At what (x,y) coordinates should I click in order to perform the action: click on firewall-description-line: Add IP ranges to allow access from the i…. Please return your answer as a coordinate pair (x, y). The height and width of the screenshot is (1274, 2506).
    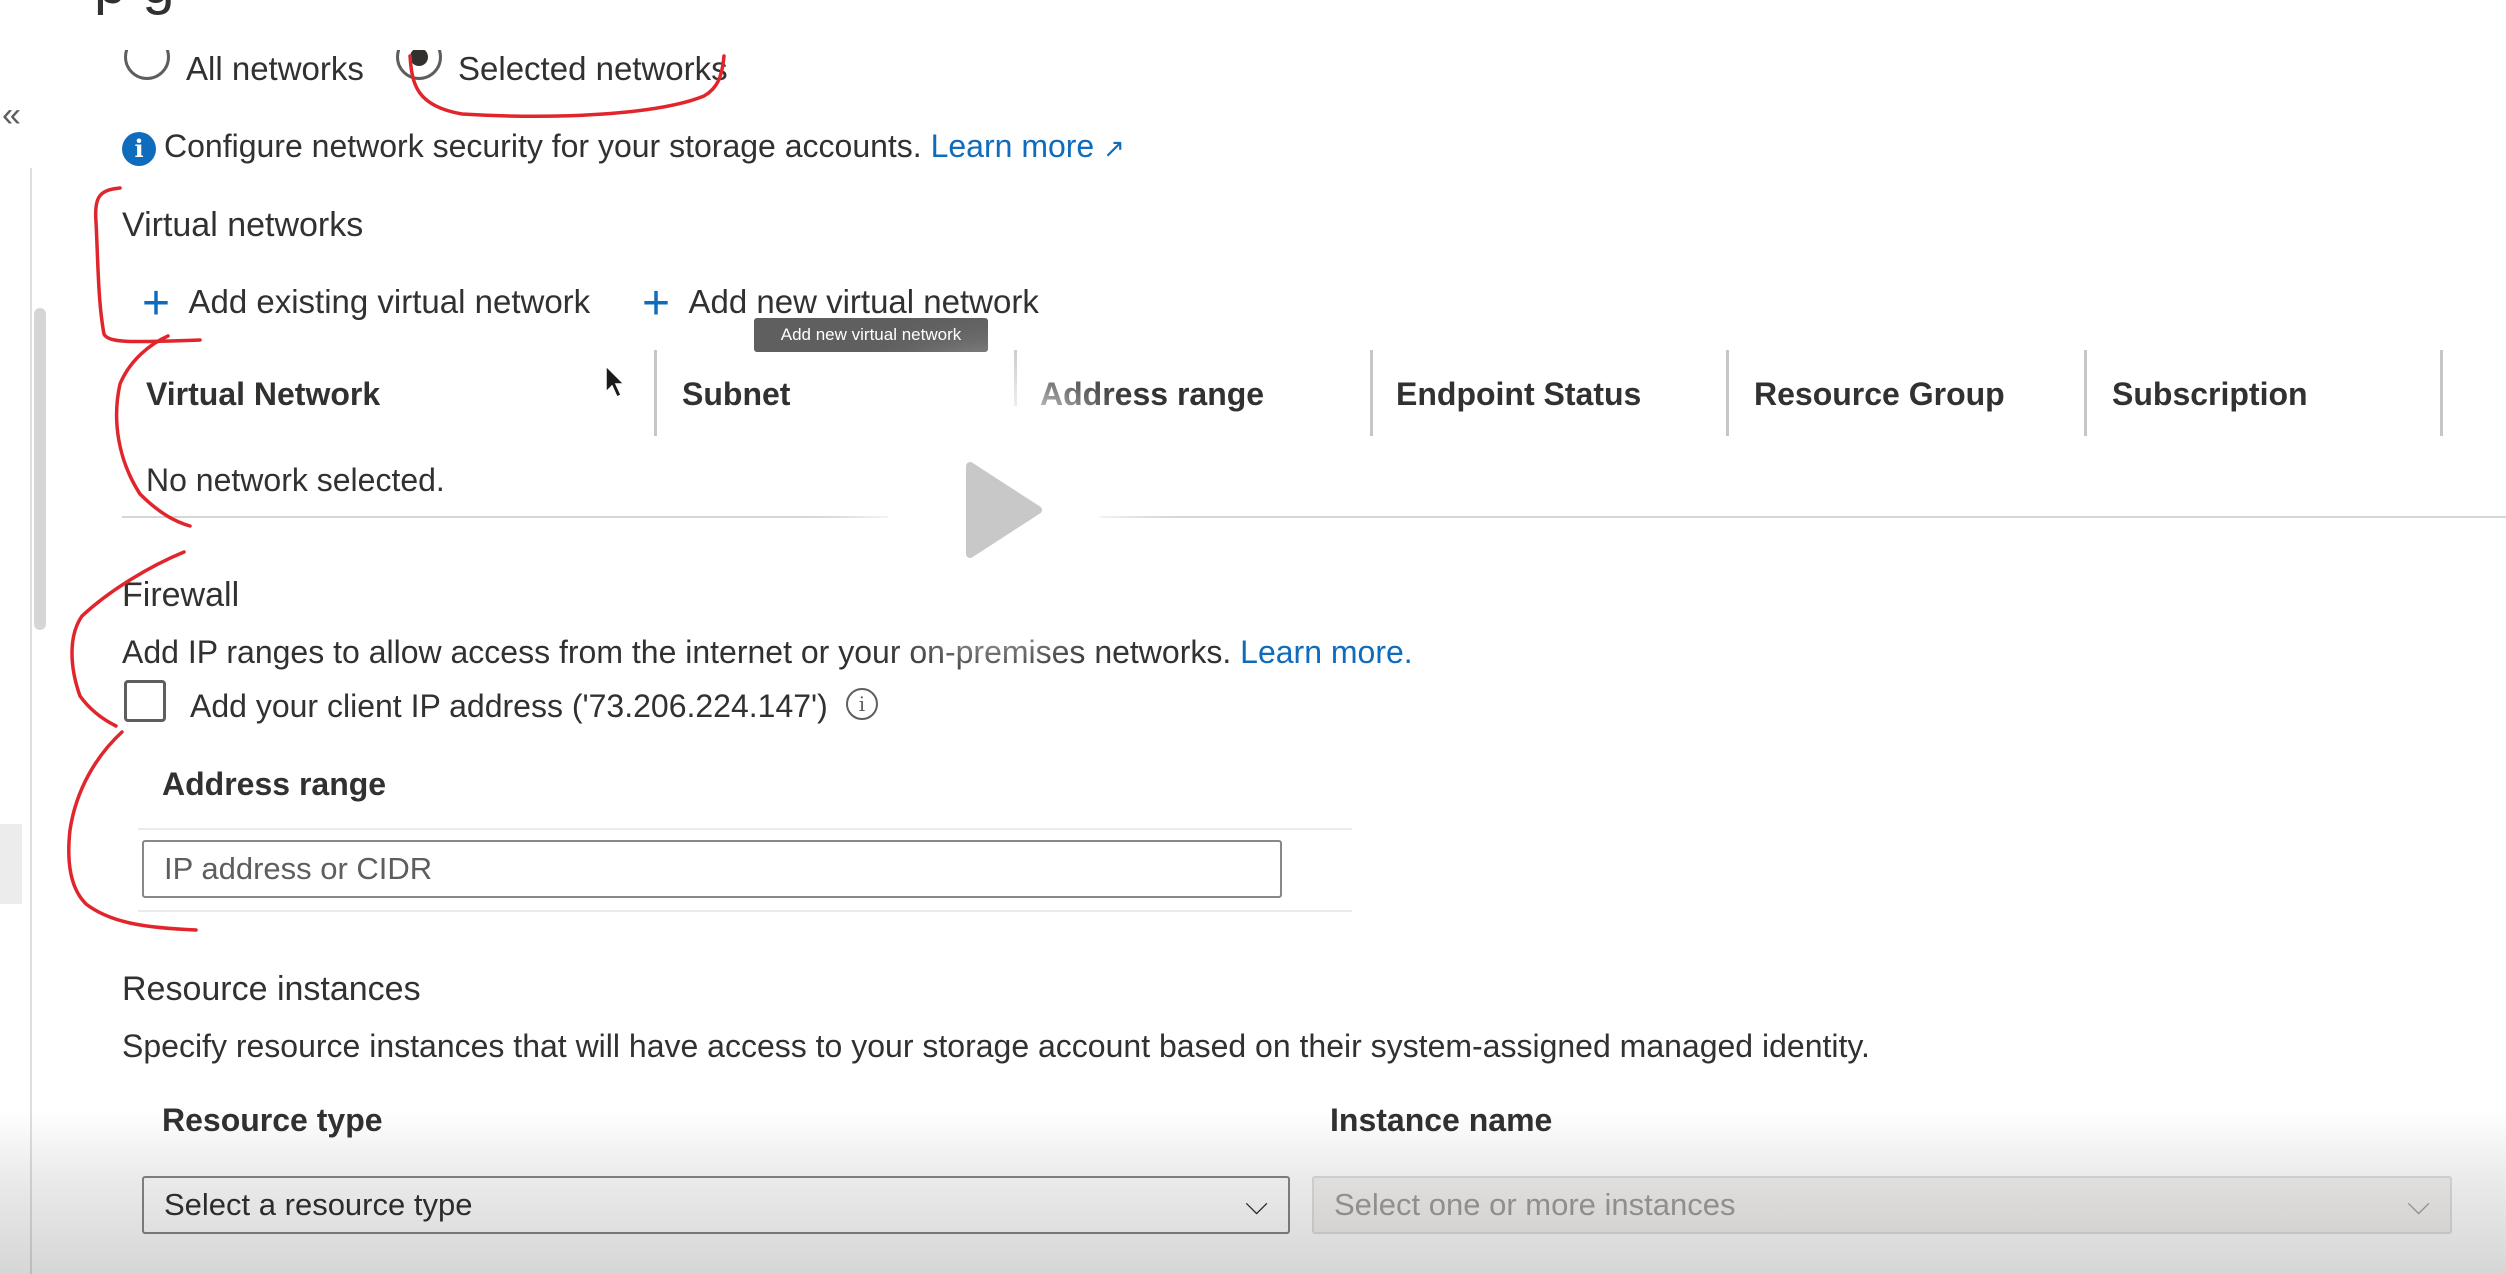
    Looking at the image, I should click on (767, 652).